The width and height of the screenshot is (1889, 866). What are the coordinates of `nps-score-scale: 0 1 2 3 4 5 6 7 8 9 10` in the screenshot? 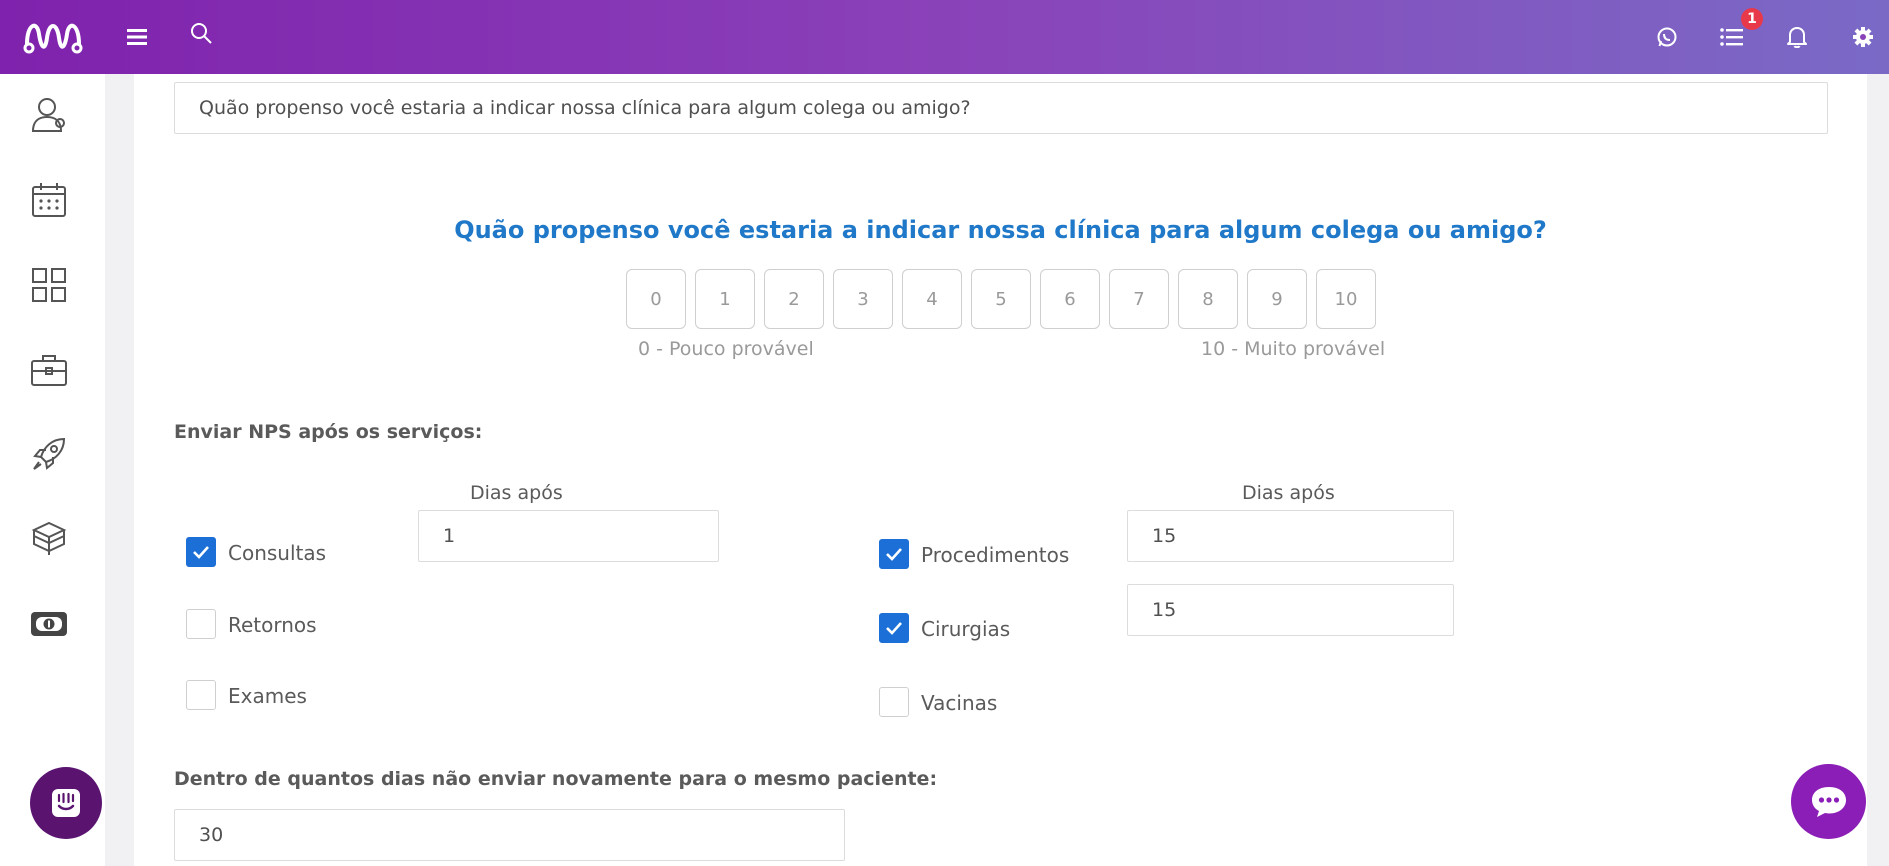 It's located at (1001, 299).